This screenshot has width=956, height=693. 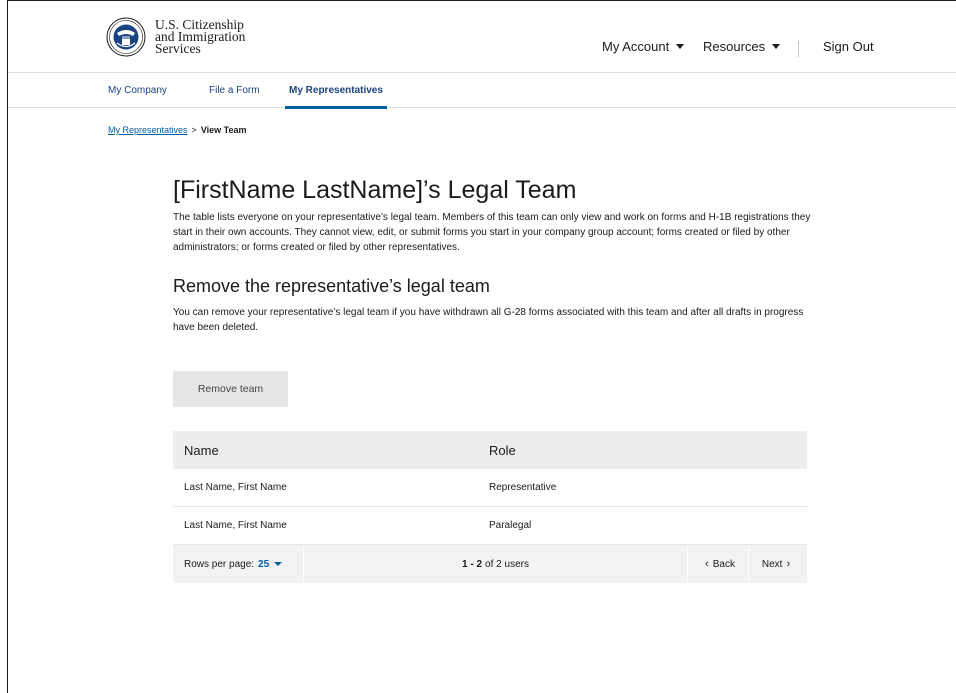 What do you see at coordinates (234, 90) in the screenshot?
I see `tab-file-a-form: File a Form` at bounding box center [234, 90].